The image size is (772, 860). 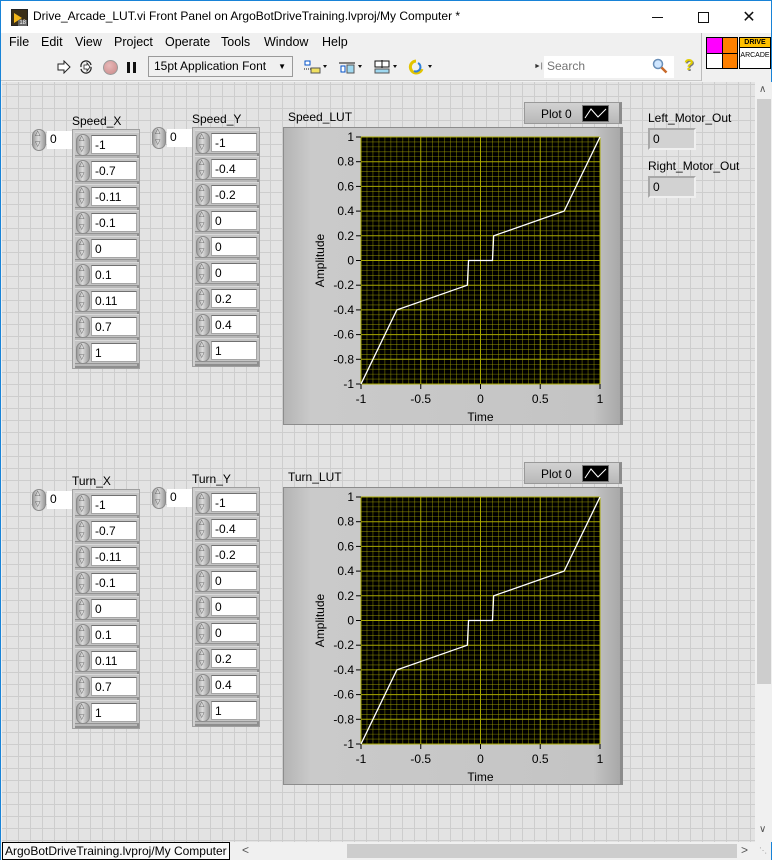 What do you see at coordinates (131, 67) in the screenshot?
I see `pause-button` at bounding box center [131, 67].